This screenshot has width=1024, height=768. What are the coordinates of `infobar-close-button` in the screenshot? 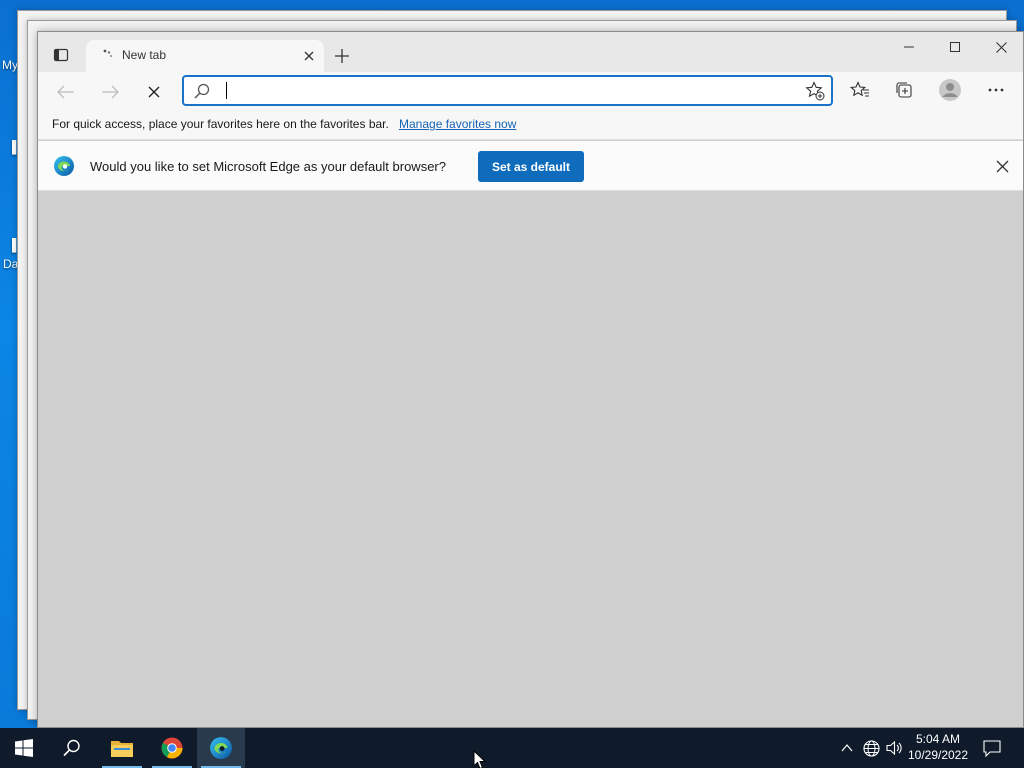 It's located at (1002, 166).